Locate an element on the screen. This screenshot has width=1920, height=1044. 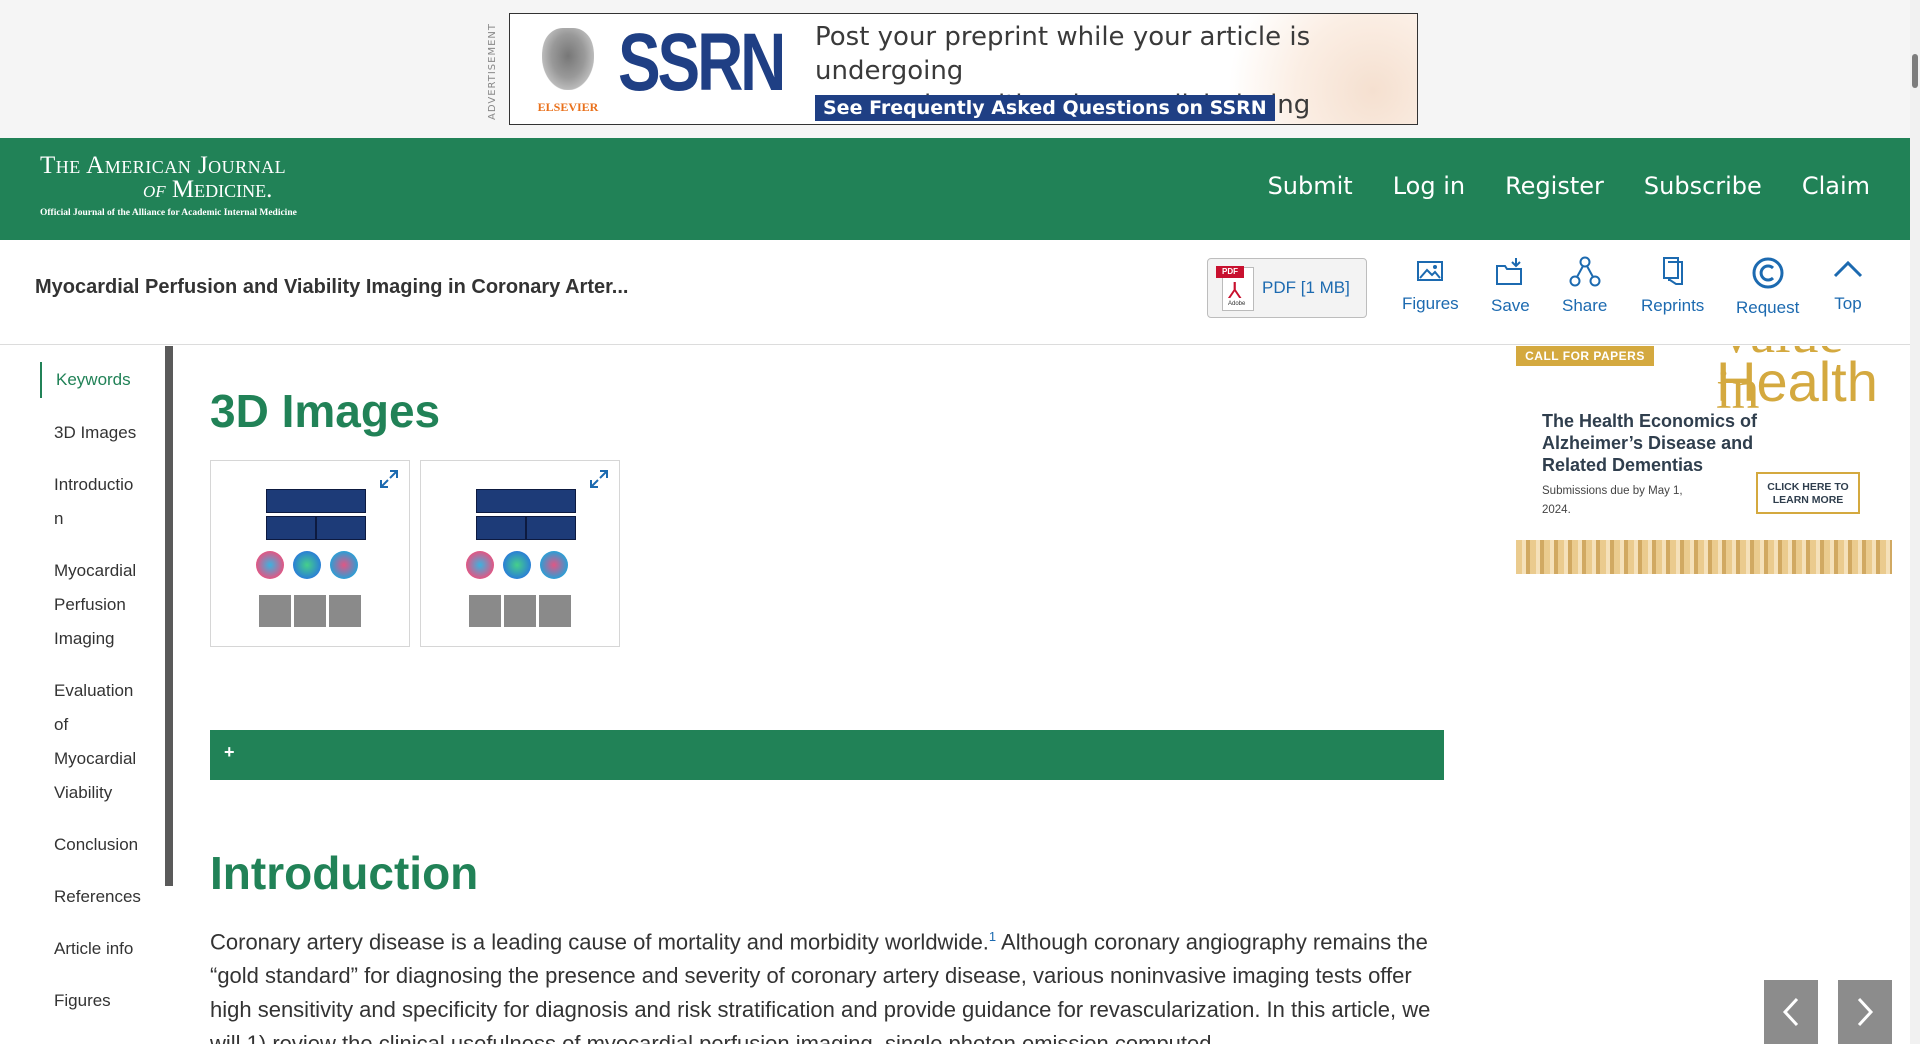
ad-subtitle: Submissions due by May 1, 2024. is located at coordinates (1612, 500).